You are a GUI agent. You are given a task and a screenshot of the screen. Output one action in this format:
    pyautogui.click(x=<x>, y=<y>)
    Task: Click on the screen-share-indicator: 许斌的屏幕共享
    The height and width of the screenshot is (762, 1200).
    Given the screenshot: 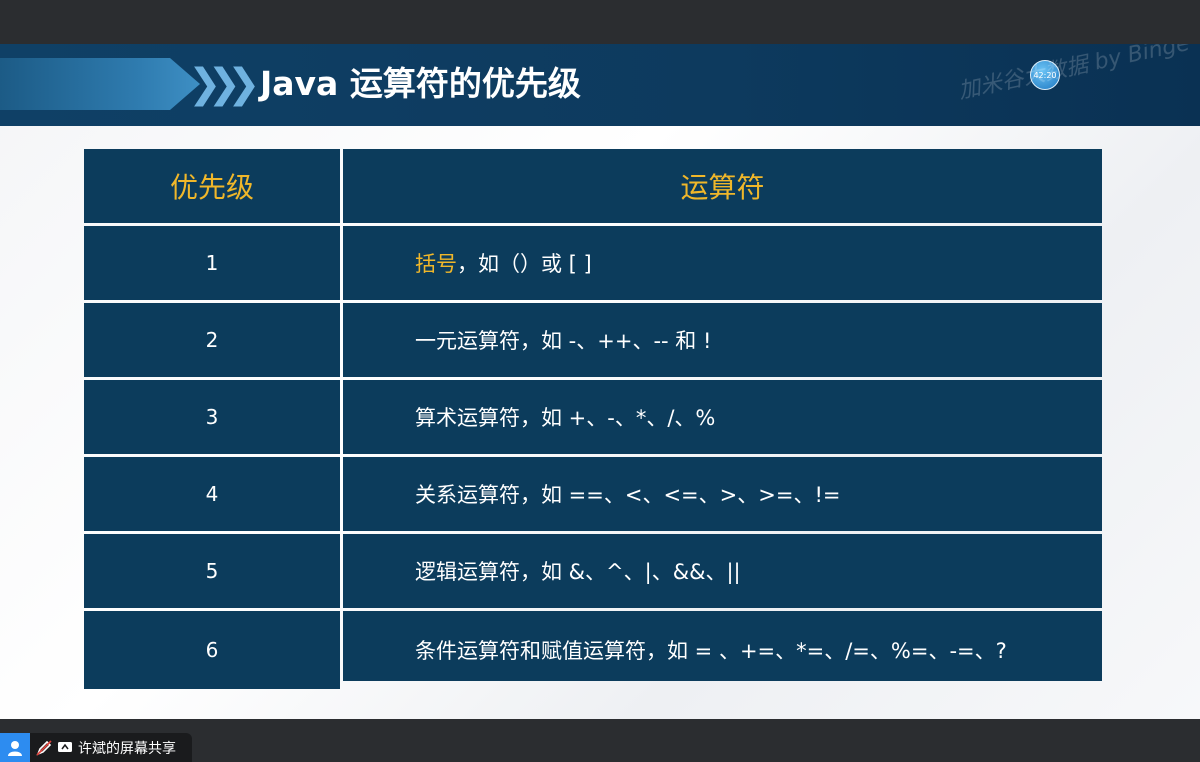 What is the action you would take?
    pyautogui.click(x=96, y=747)
    